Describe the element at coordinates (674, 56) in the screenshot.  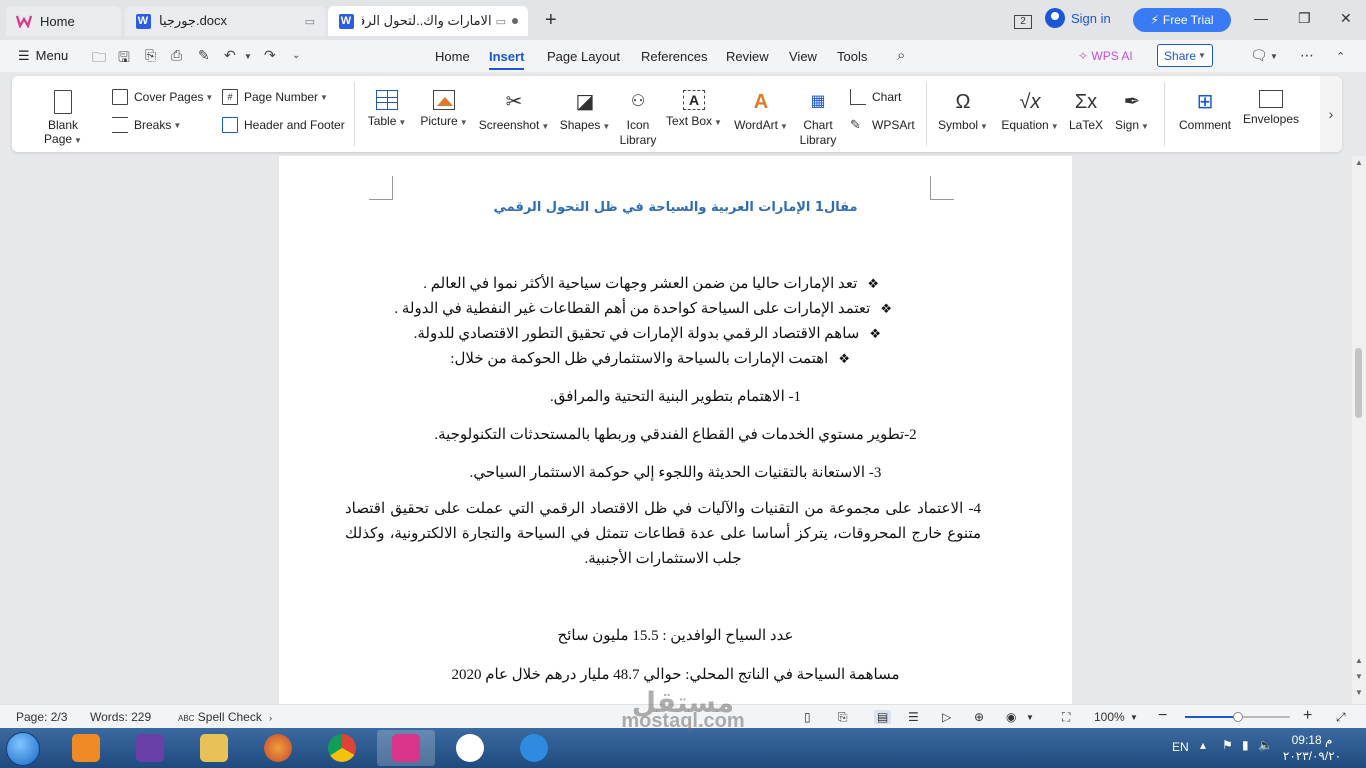
I see `tab-references: References` at that location.